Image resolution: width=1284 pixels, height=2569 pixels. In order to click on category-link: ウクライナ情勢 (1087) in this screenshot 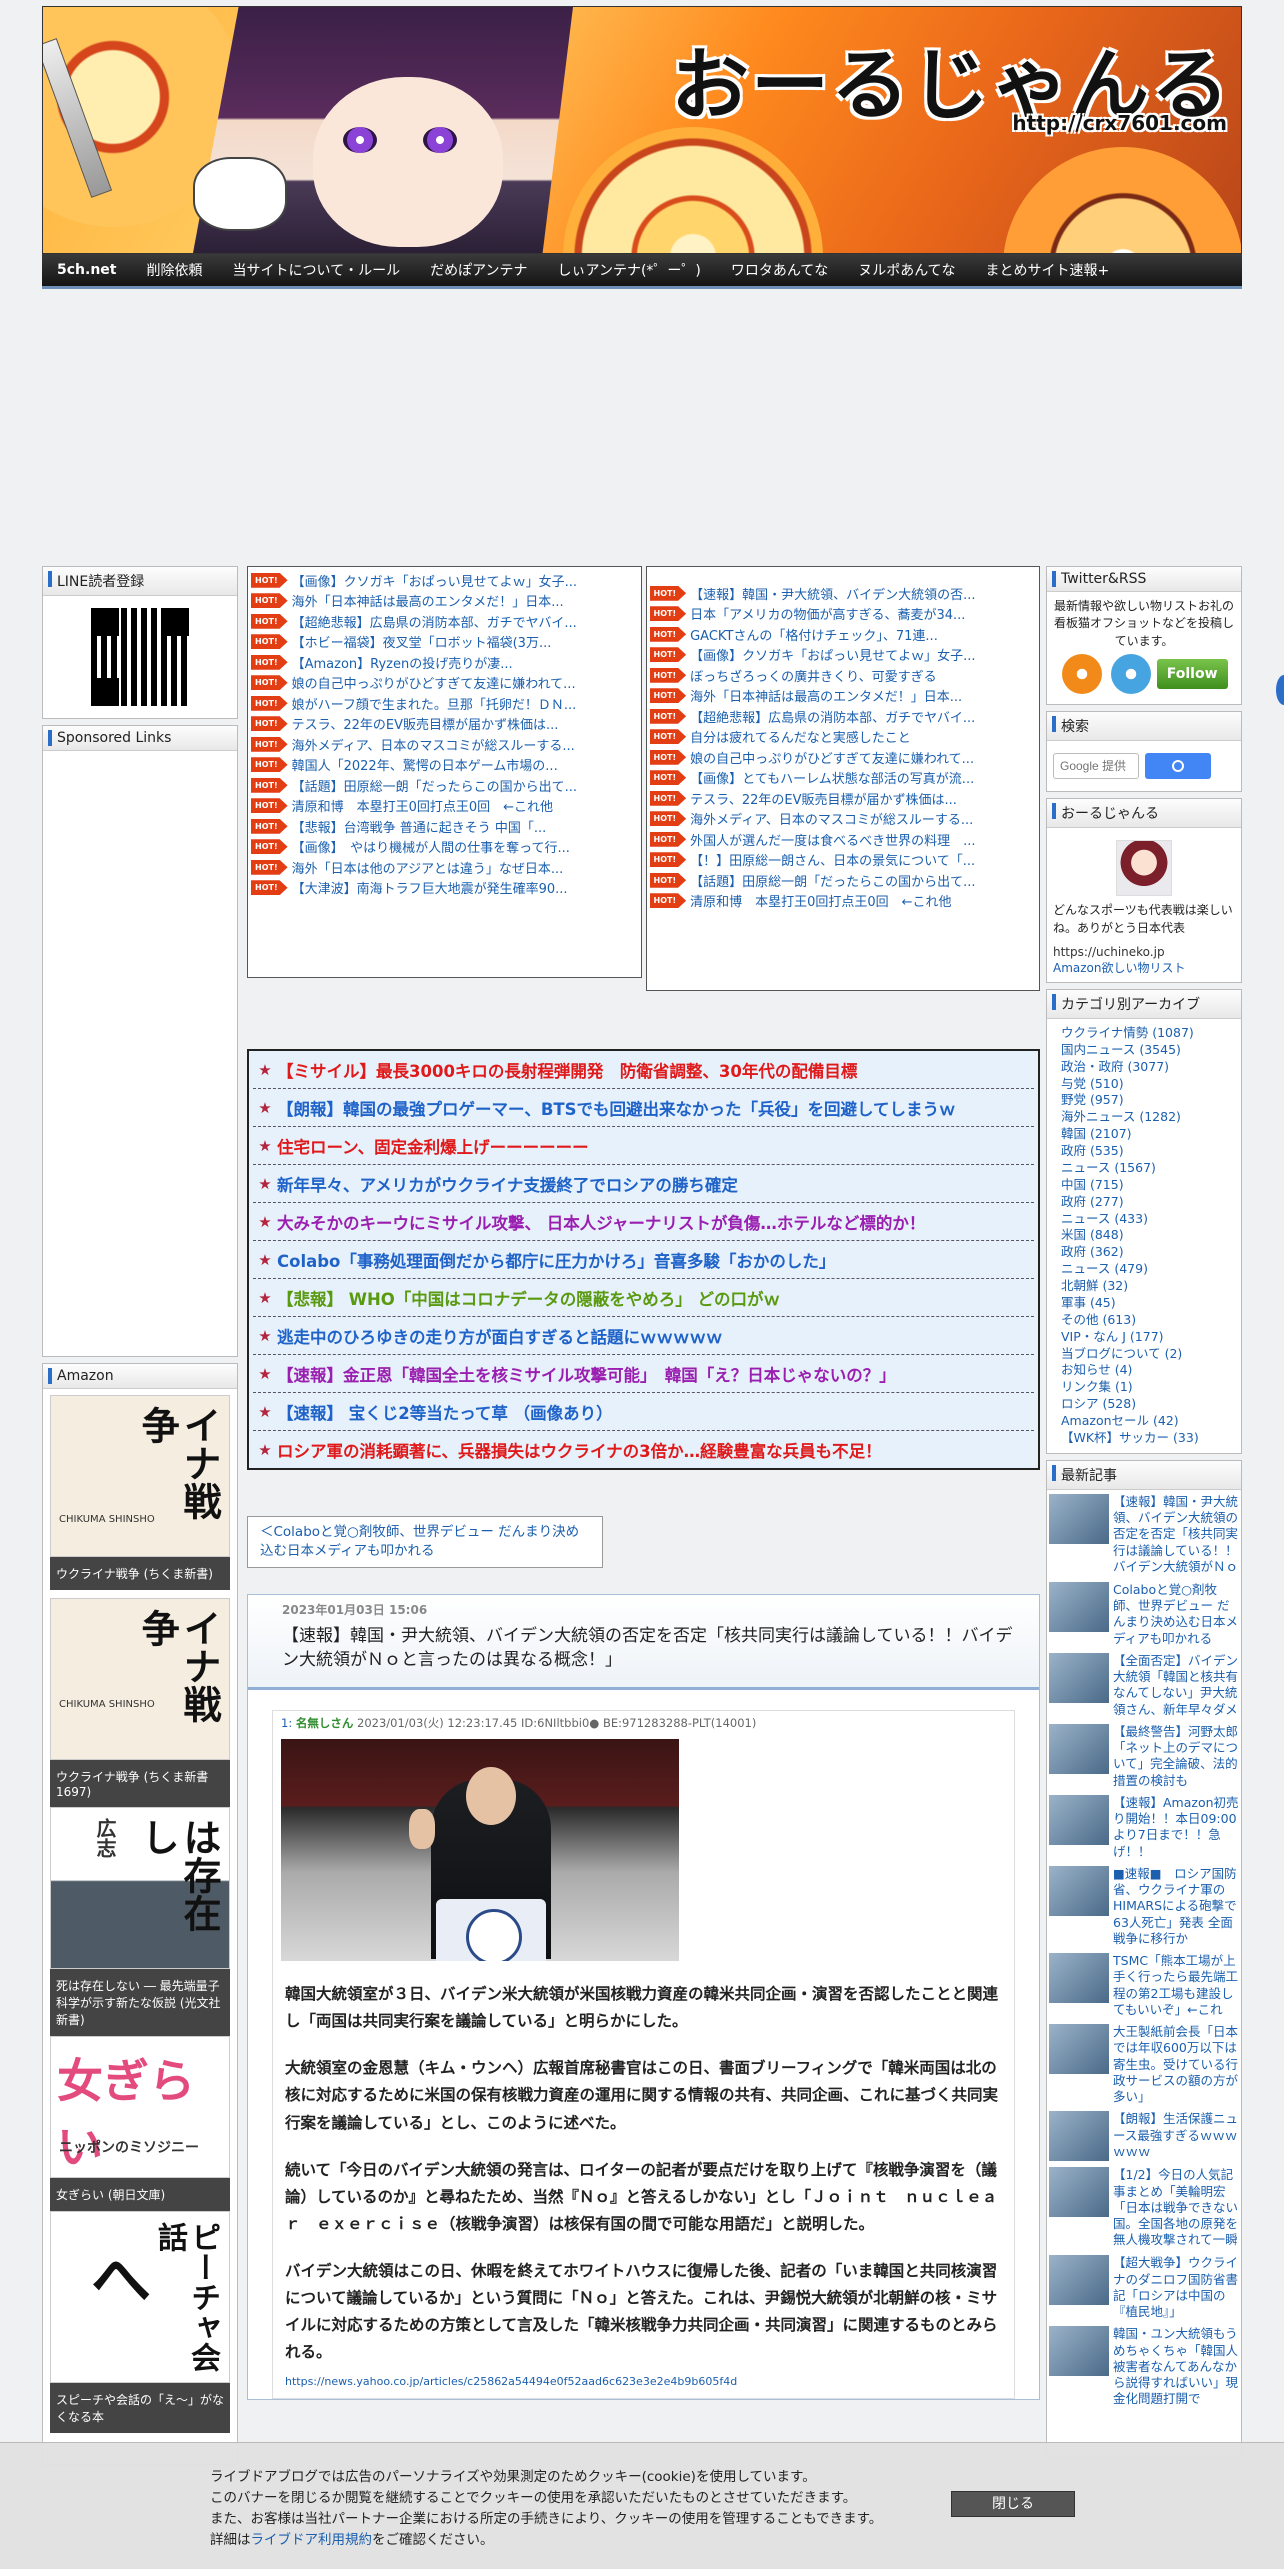, I will do `click(1144, 1033)`.